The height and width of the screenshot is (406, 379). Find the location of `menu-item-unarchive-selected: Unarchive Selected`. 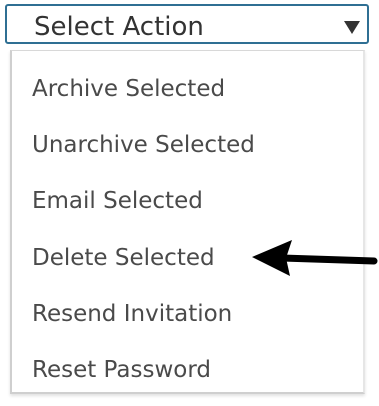

menu-item-unarchive-selected: Unarchive Selected is located at coordinates (143, 145).